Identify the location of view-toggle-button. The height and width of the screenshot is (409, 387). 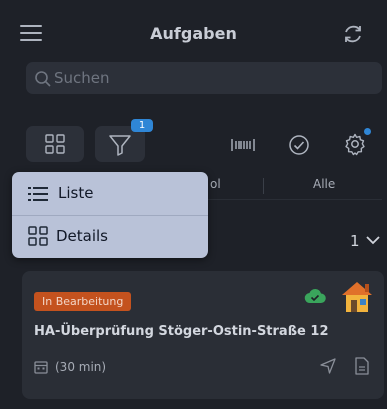
(55, 144).